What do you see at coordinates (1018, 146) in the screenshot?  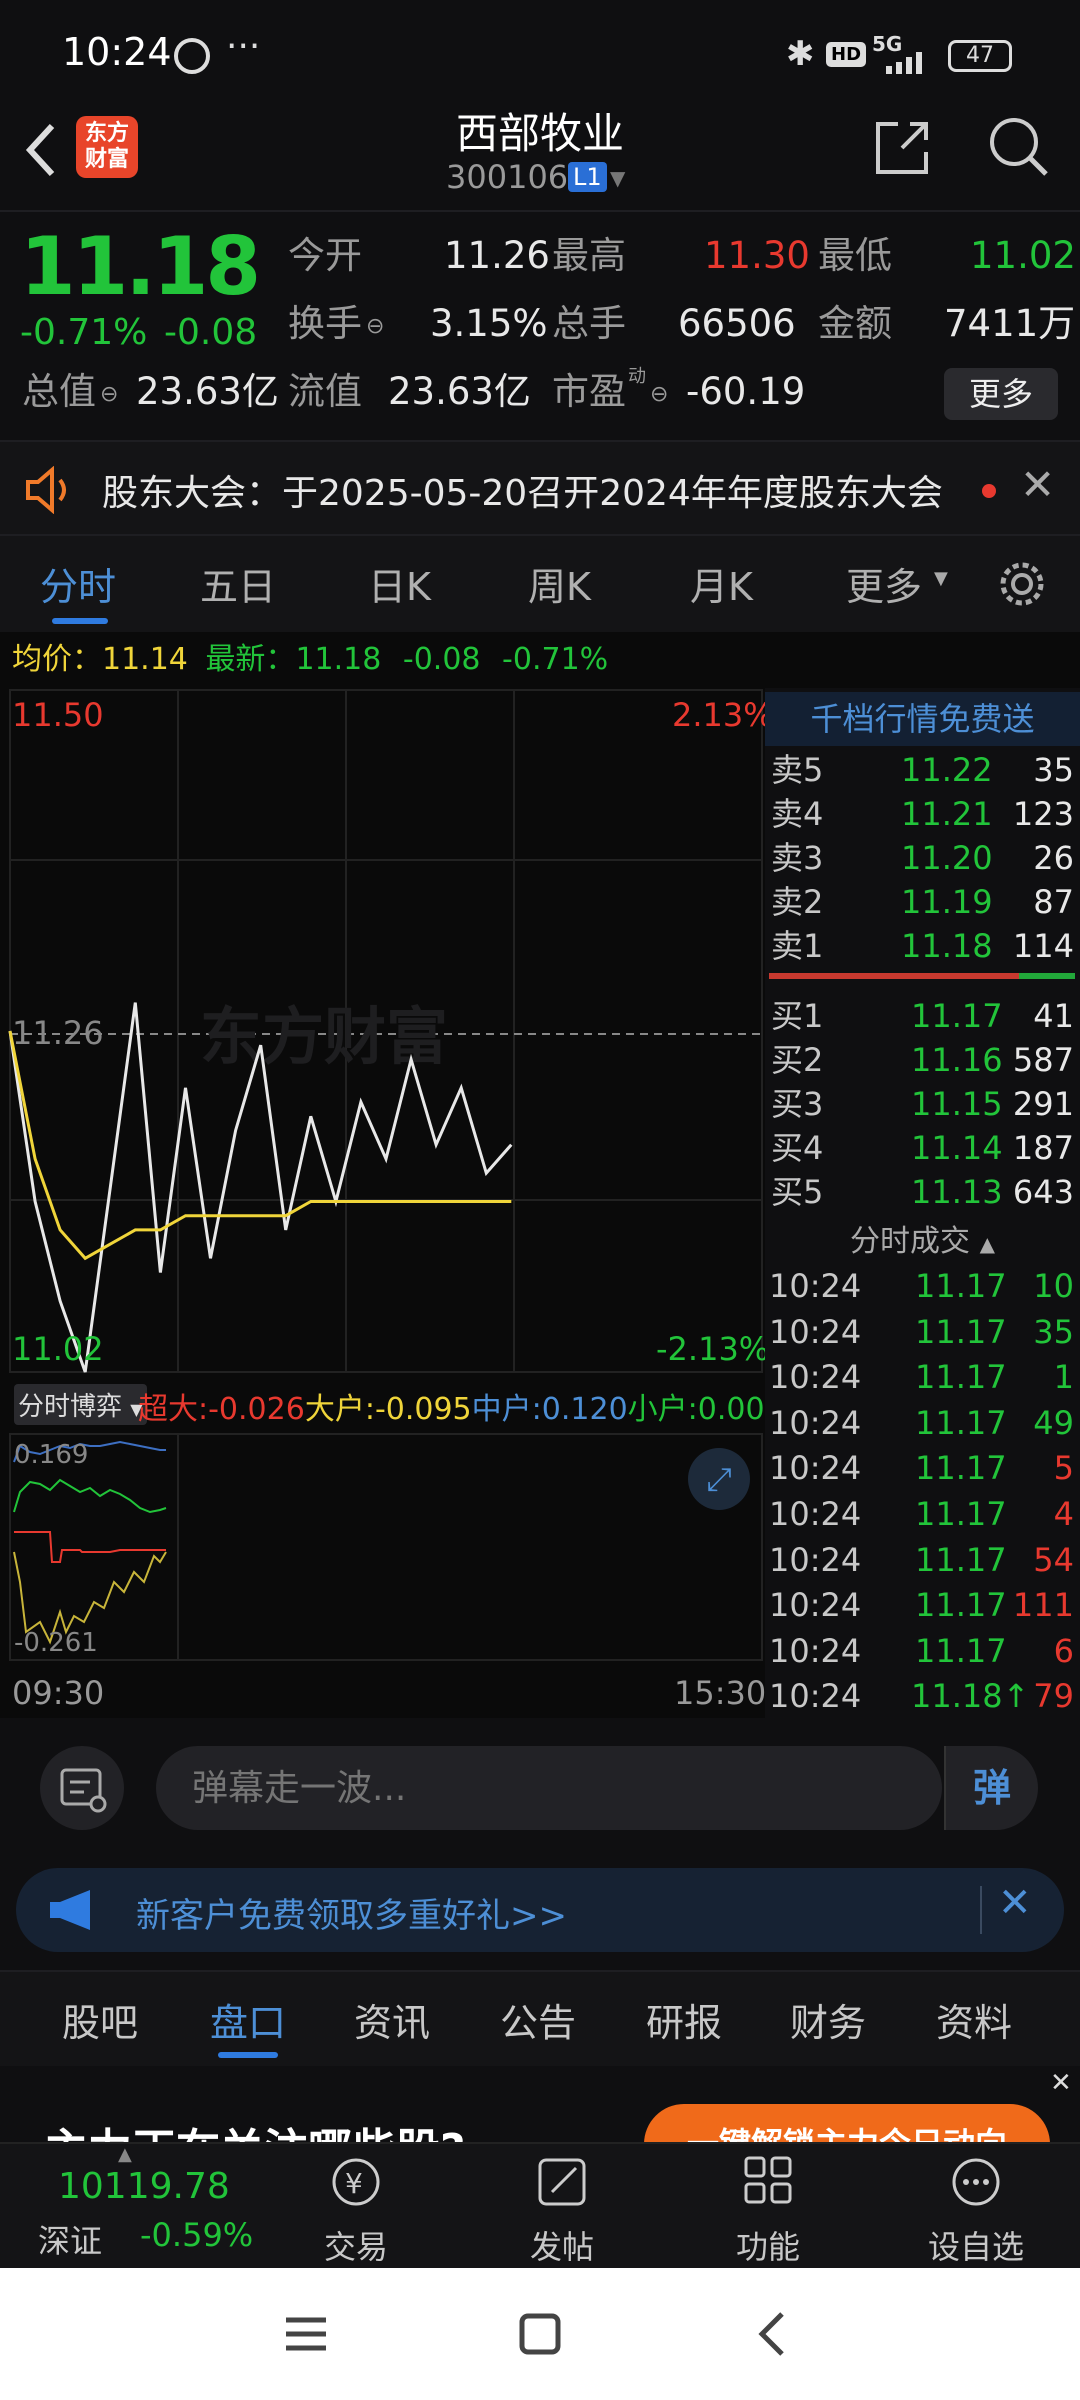 I see `search-icon` at bounding box center [1018, 146].